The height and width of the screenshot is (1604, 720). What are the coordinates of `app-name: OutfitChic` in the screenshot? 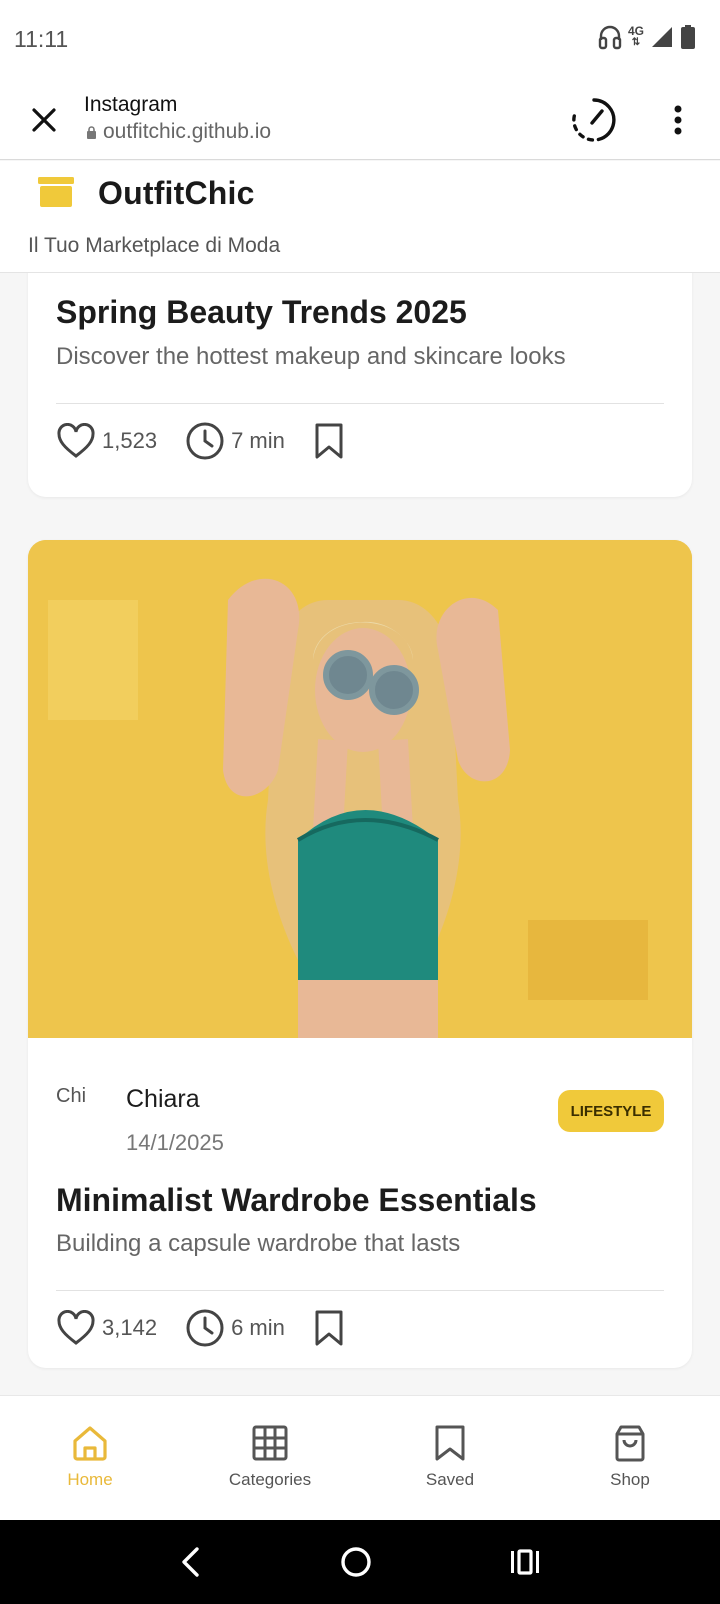 It's located at (176, 193).